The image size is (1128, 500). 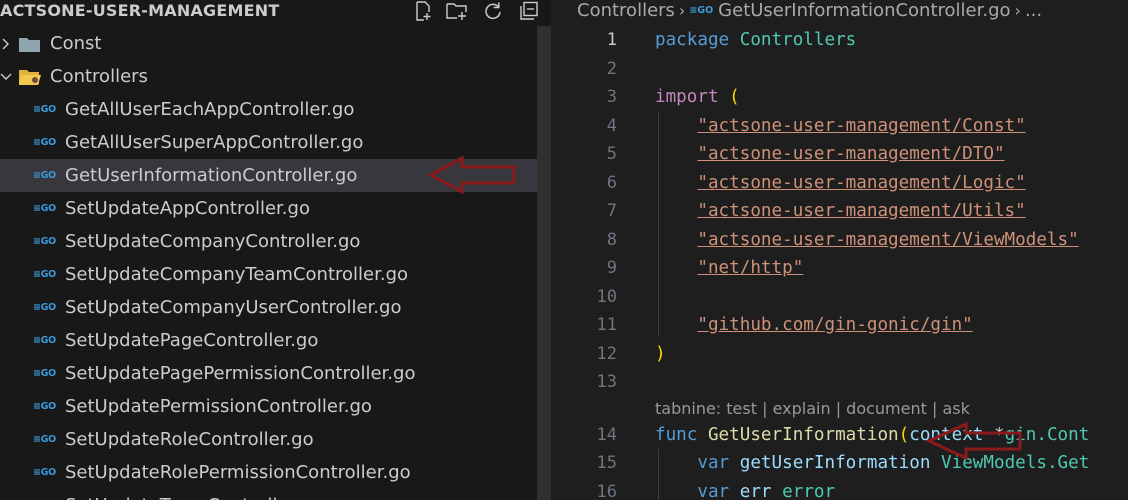 I want to click on codelens-test: test, so click(x=741, y=408).